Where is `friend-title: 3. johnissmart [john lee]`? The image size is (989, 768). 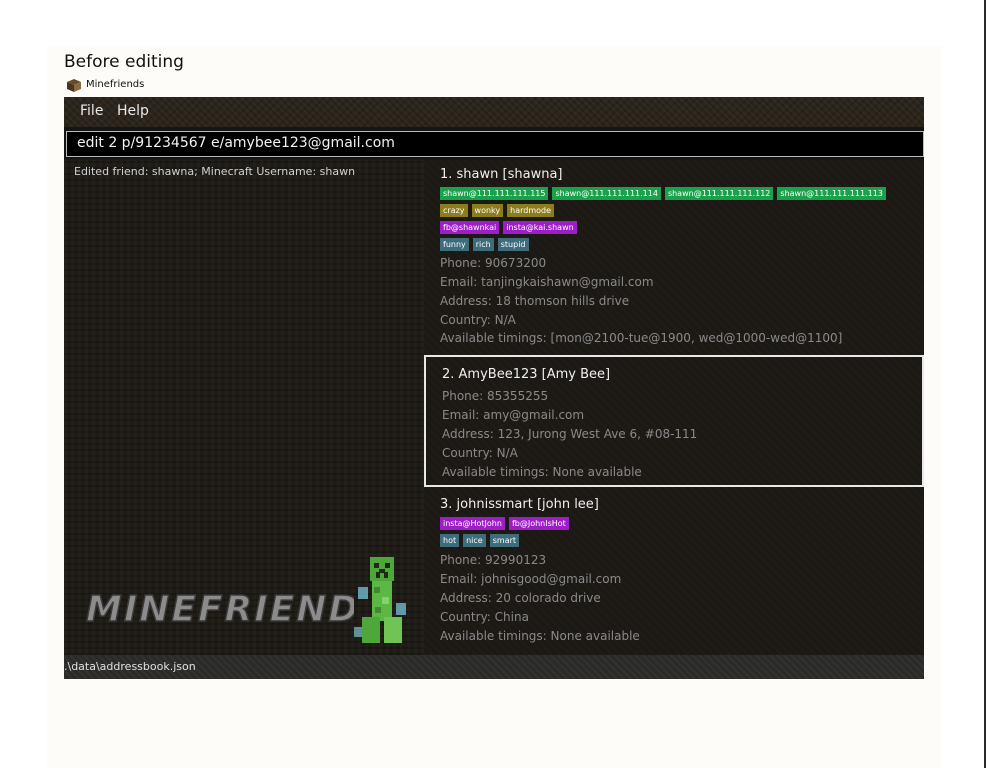
friend-title: 3. johnissmart [john lee] is located at coordinates (519, 504).